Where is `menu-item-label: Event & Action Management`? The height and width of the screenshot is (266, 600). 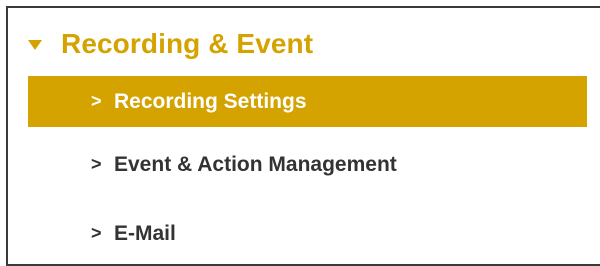
menu-item-label: Event & Action Management is located at coordinates (255, 164).